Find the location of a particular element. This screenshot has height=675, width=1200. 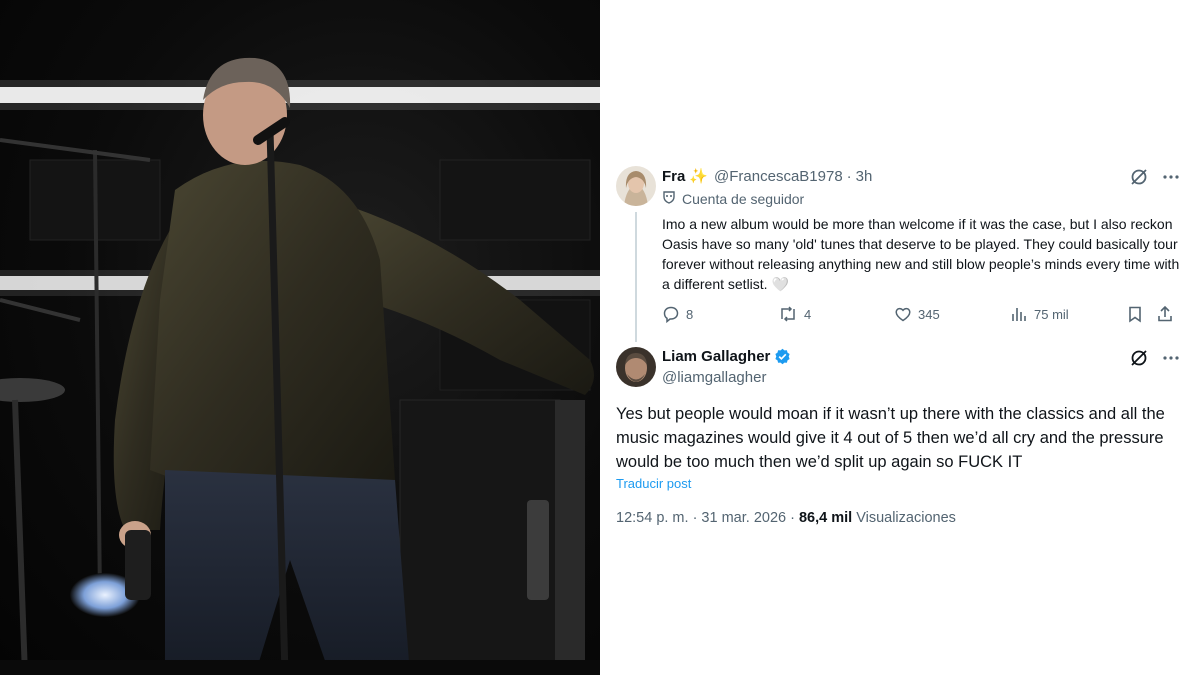

post-avatar-image is located at coordinates (636, 367).